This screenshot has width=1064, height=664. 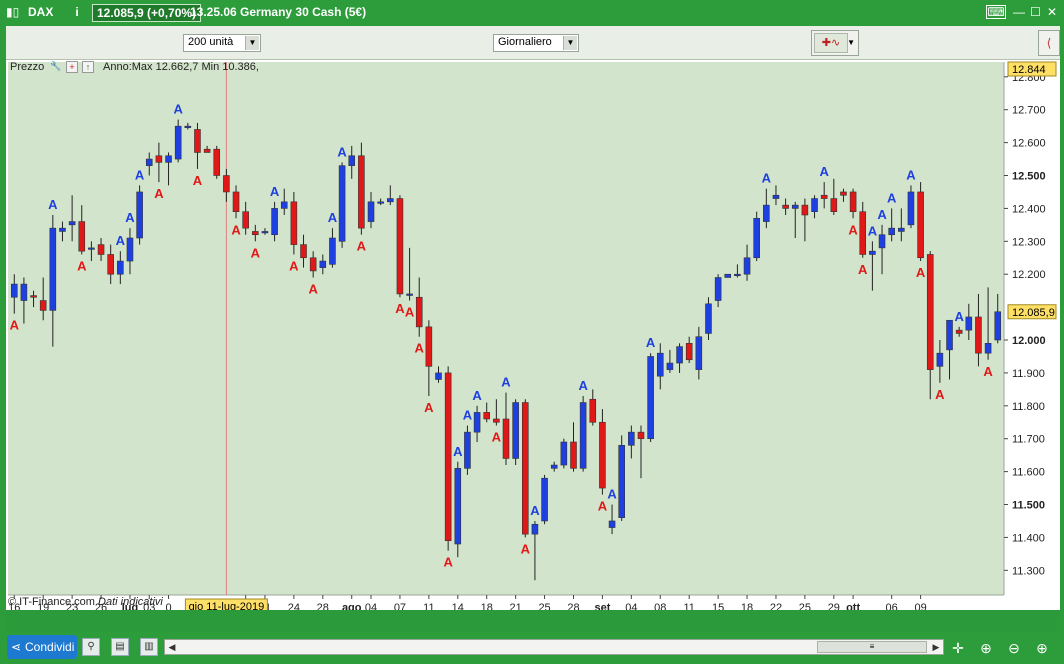 I want to click on y-tick-label: 12.400, so click(x=1029, y=209).